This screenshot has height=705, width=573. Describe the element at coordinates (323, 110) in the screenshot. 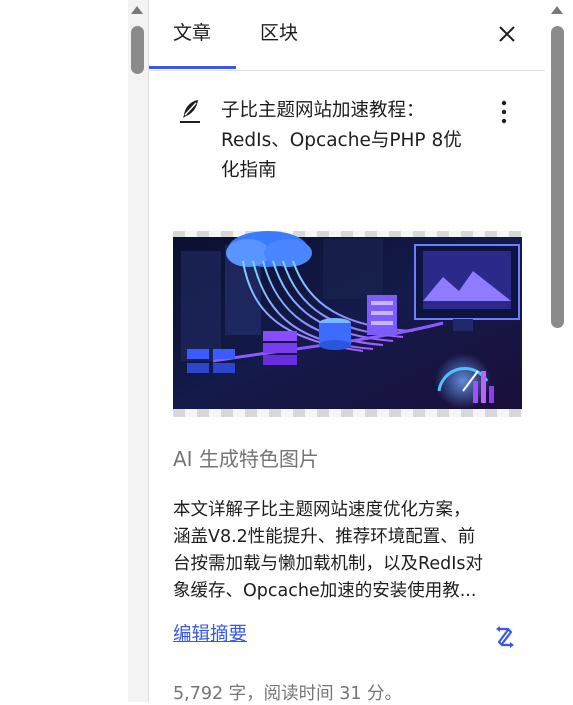

I see `post-title-line: 子比主题网站加速教程：` at that location.